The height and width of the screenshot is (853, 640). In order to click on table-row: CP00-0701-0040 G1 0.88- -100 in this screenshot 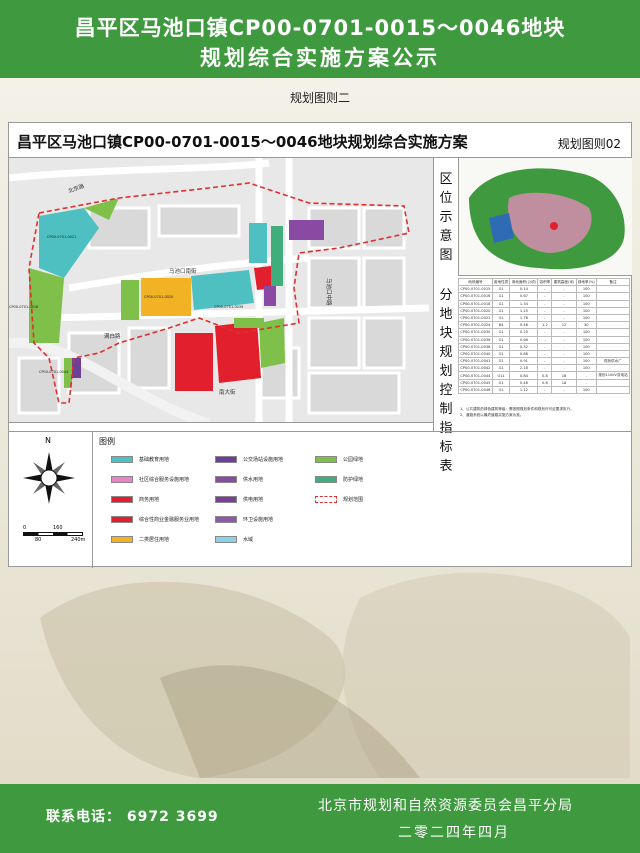, I will do `click(544, 354)`.